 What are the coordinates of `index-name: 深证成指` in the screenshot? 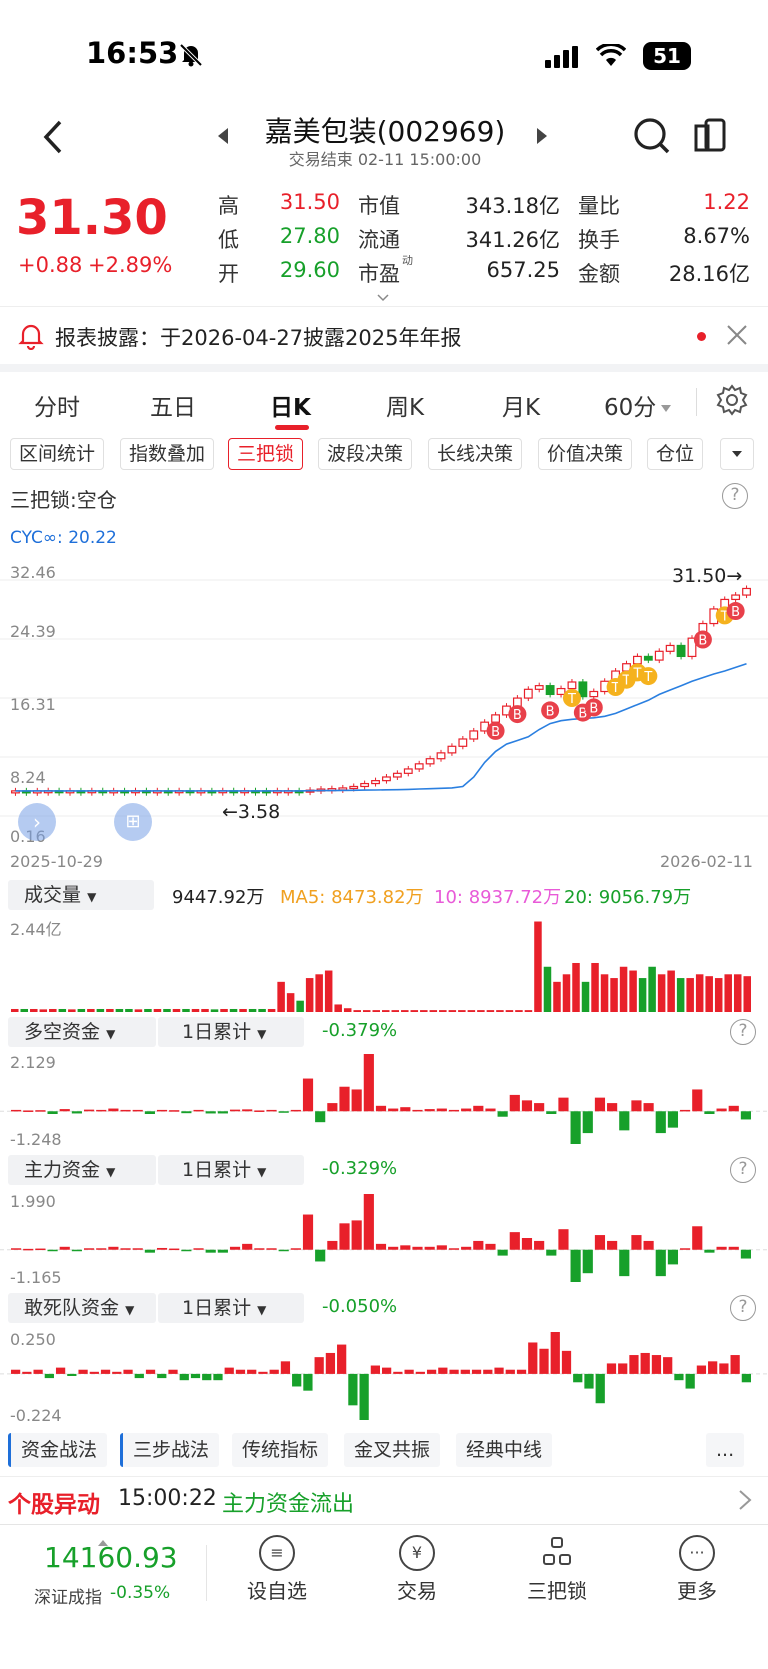 It's located at (68, 1598).